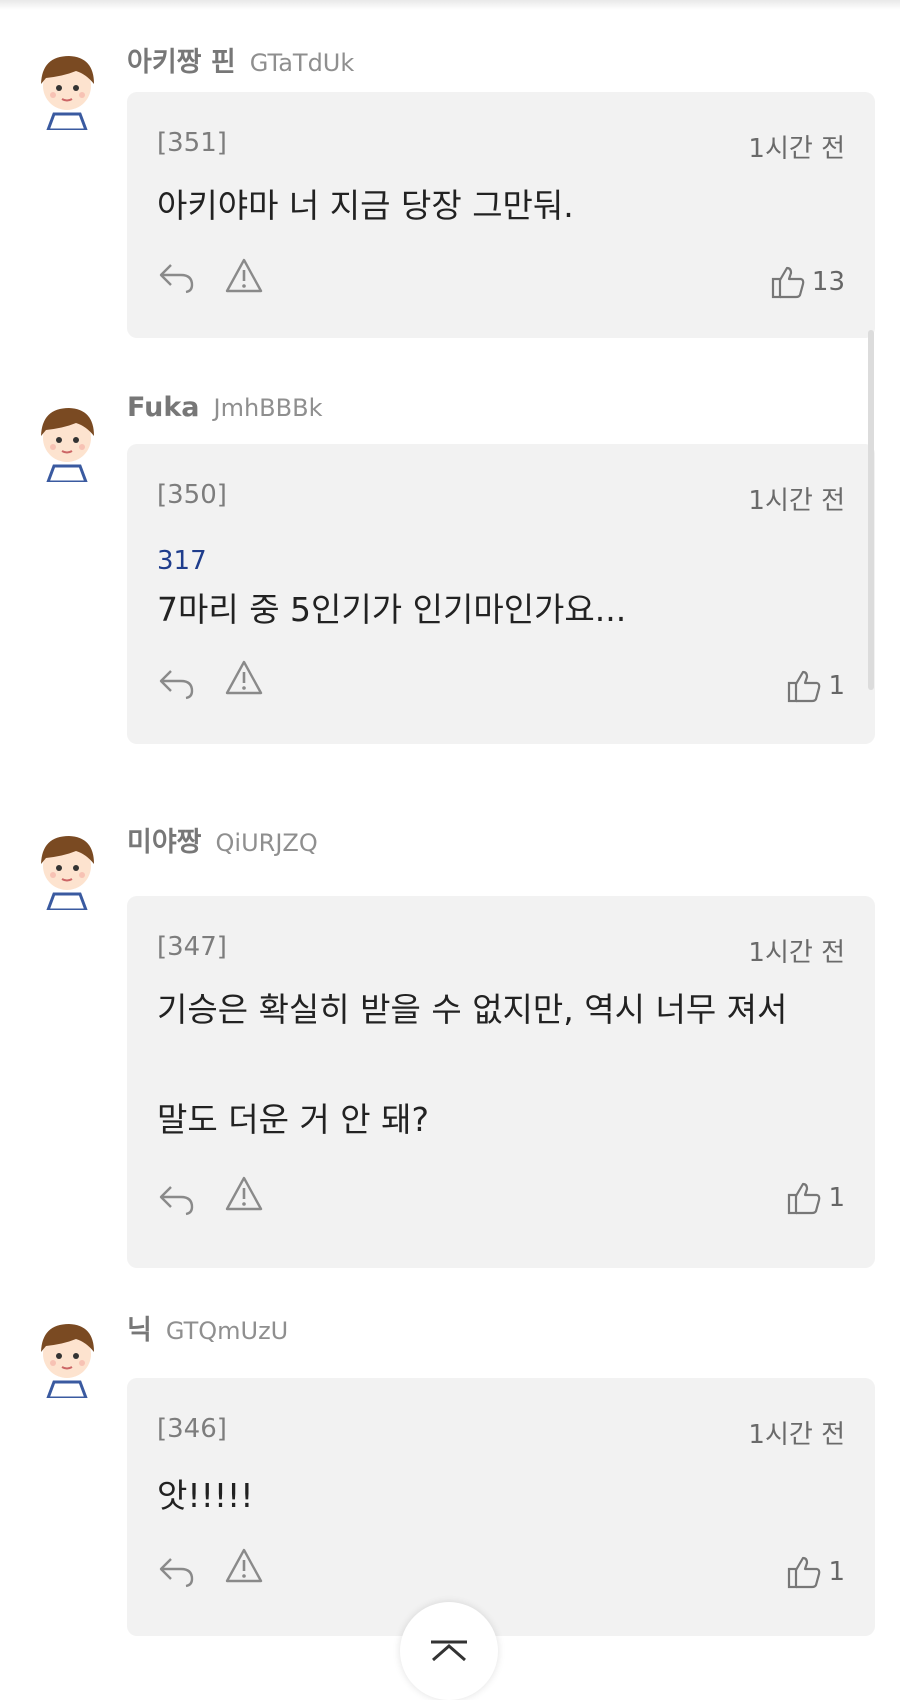 The height and width of the screenshot is (1700, 900). I want to click on chevron-up-icon, so click(449, 1651).